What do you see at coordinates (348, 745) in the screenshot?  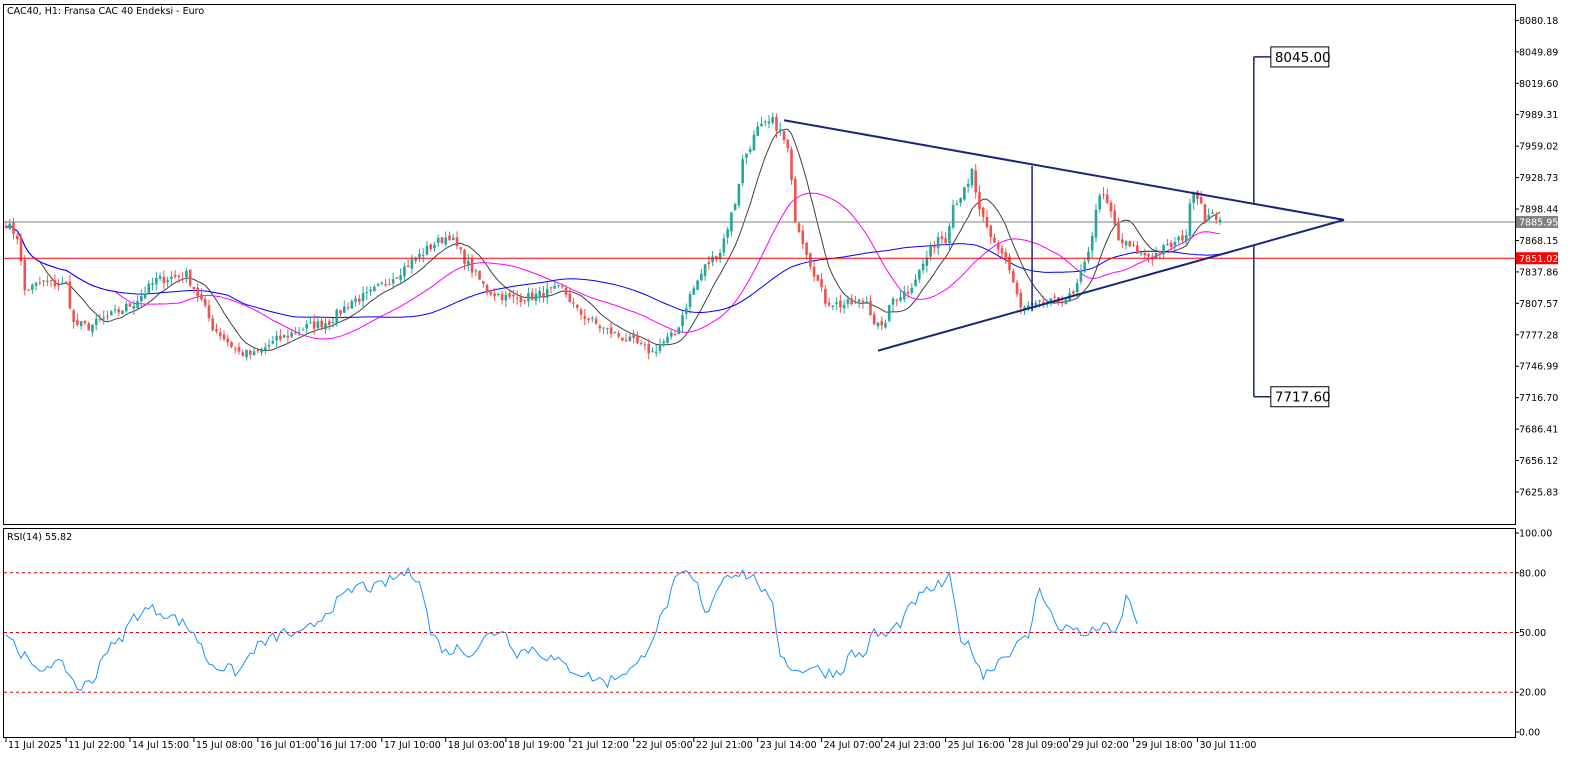 I see `x-tick-label: 16 Jul 17:00` at bounding box center [348, 745].